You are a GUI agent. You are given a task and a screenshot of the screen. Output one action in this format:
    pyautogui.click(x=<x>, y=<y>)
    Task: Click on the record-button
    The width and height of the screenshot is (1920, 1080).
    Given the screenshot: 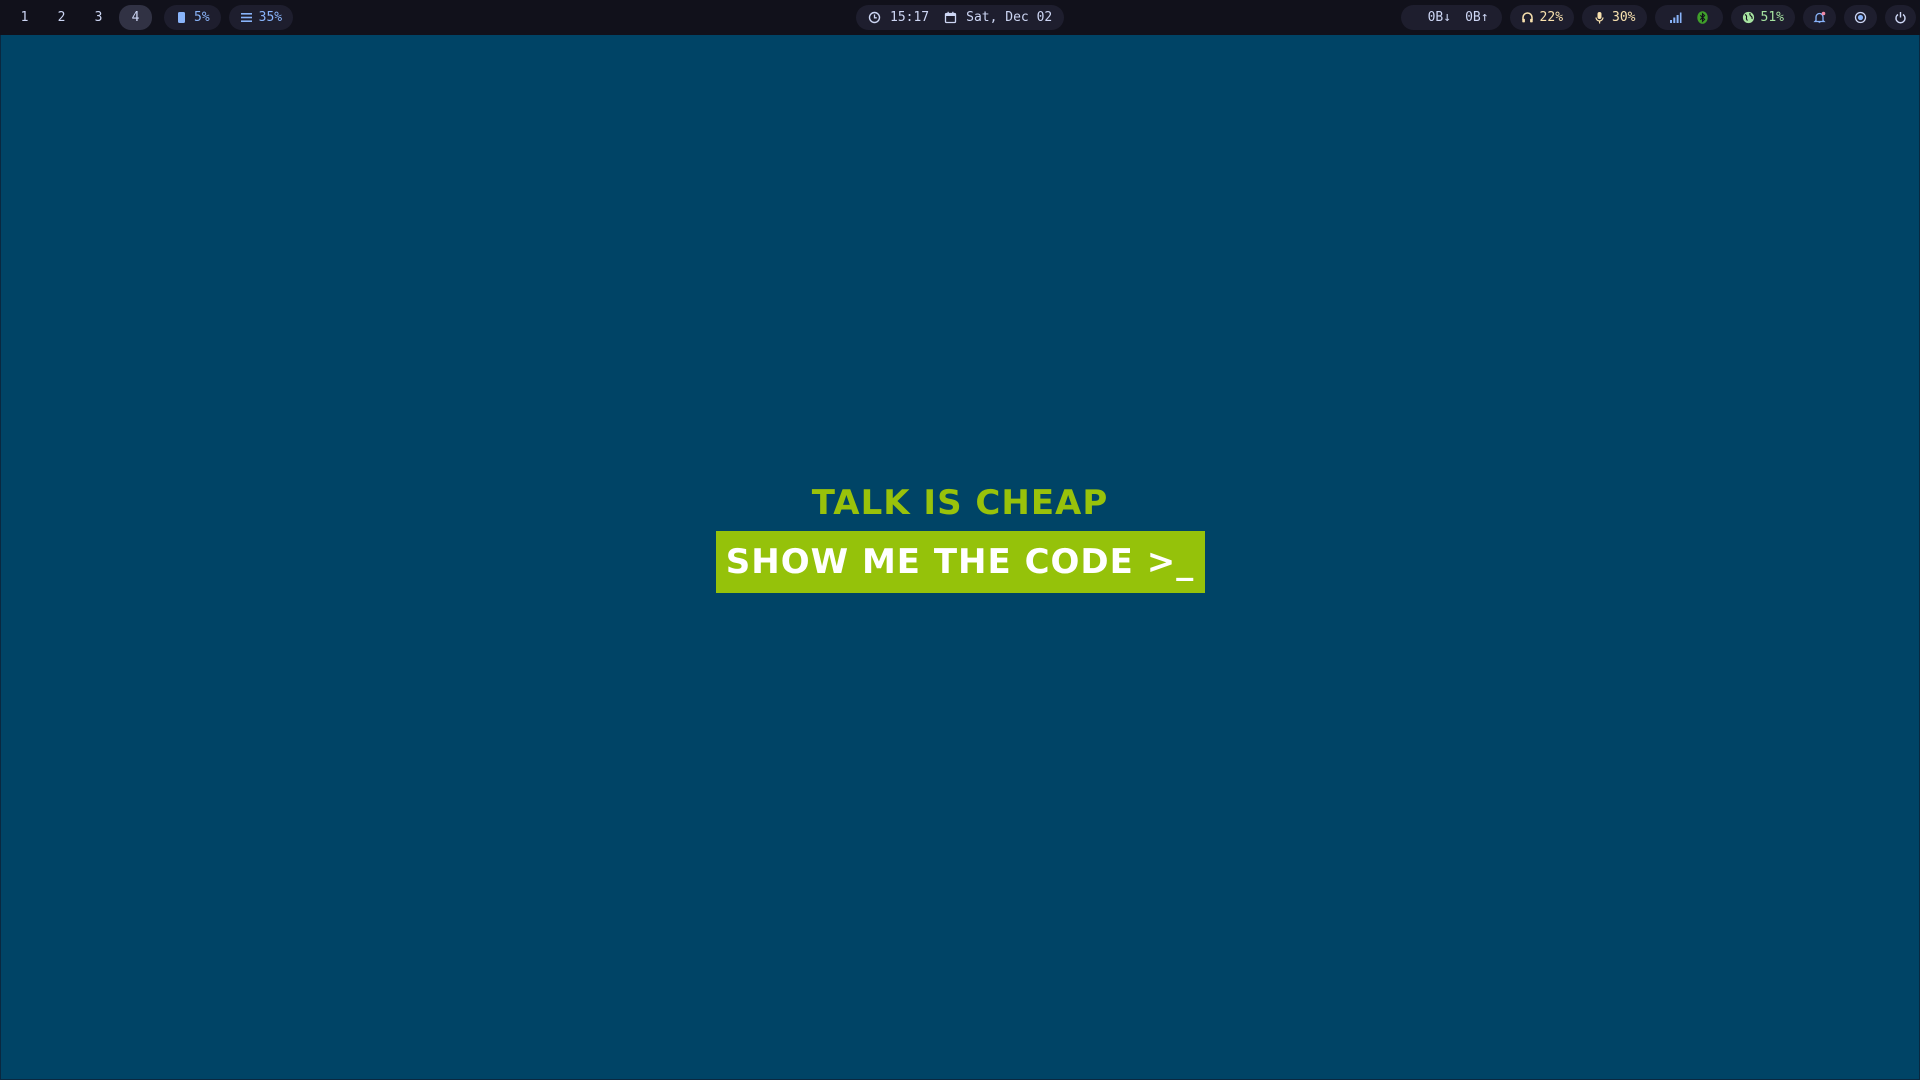 What is the action you would take?
    pyautogui.click(x=1860, y=17)
    